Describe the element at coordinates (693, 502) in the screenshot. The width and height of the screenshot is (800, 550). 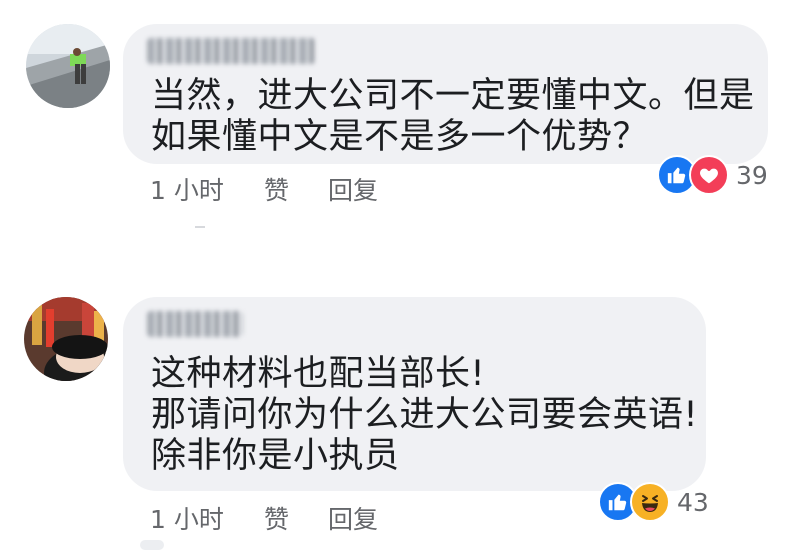
I see `reaction-count: 43` at that location.